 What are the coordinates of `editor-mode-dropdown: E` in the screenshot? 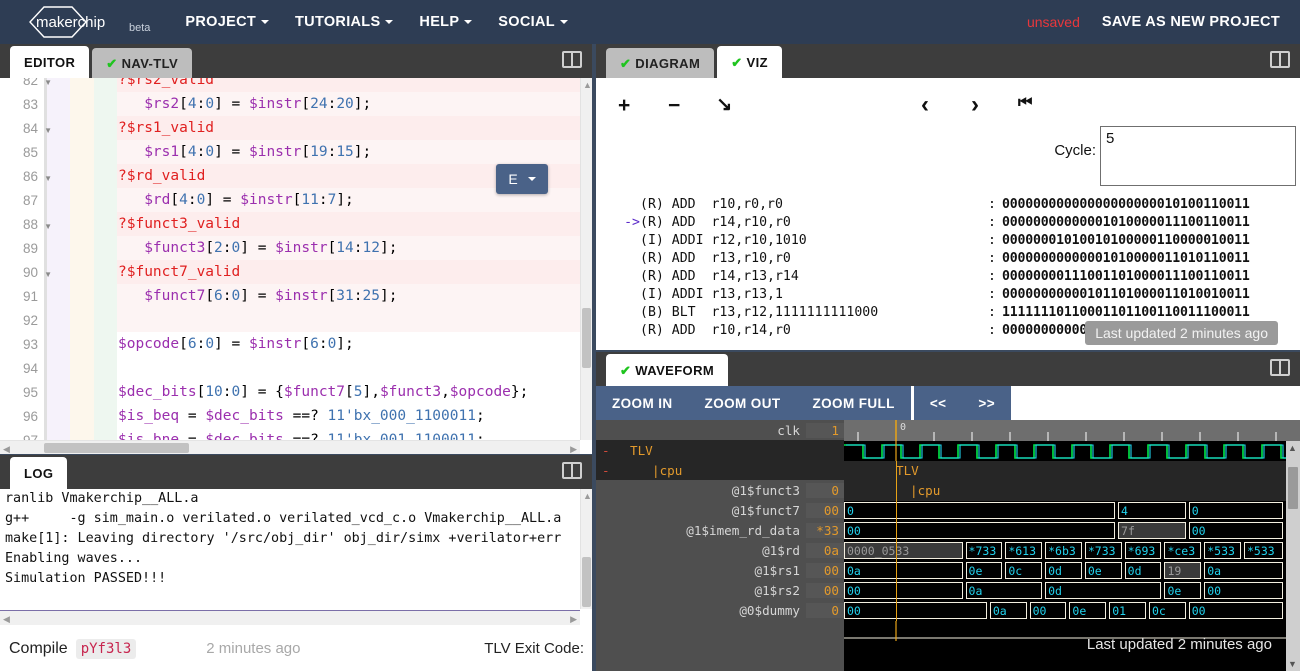 It's located at (522, 179).